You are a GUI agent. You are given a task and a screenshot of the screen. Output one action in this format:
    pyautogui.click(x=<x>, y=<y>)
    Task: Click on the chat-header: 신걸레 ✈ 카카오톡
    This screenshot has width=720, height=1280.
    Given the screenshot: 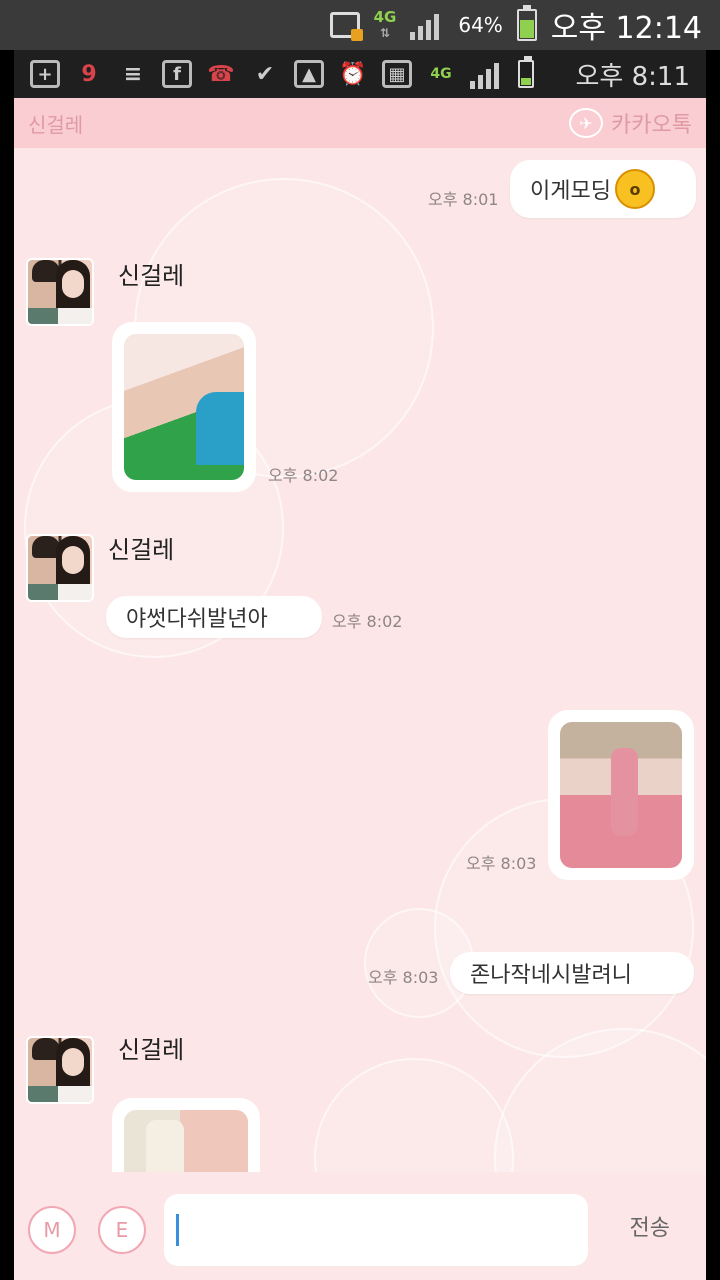 What is the action you would take?
    pyautogui.click(x=360, y=123)
    